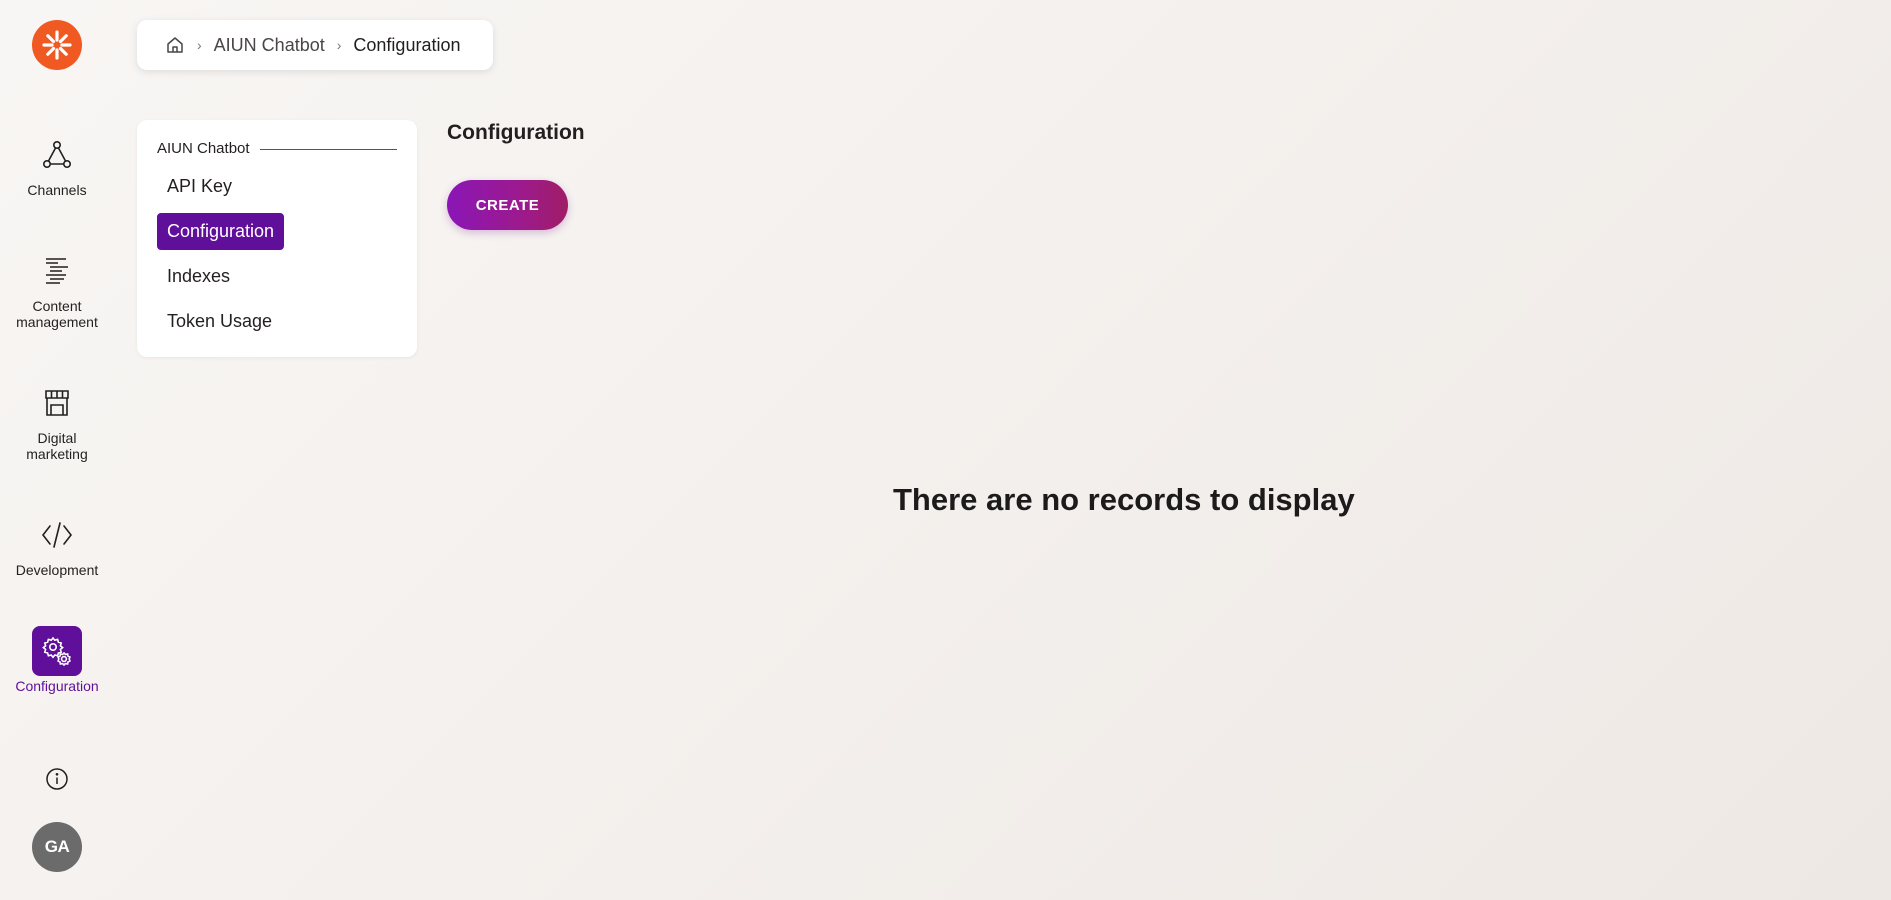  I want to click on breadcrumb-item-configuration: Configuration, so click(407, 44).